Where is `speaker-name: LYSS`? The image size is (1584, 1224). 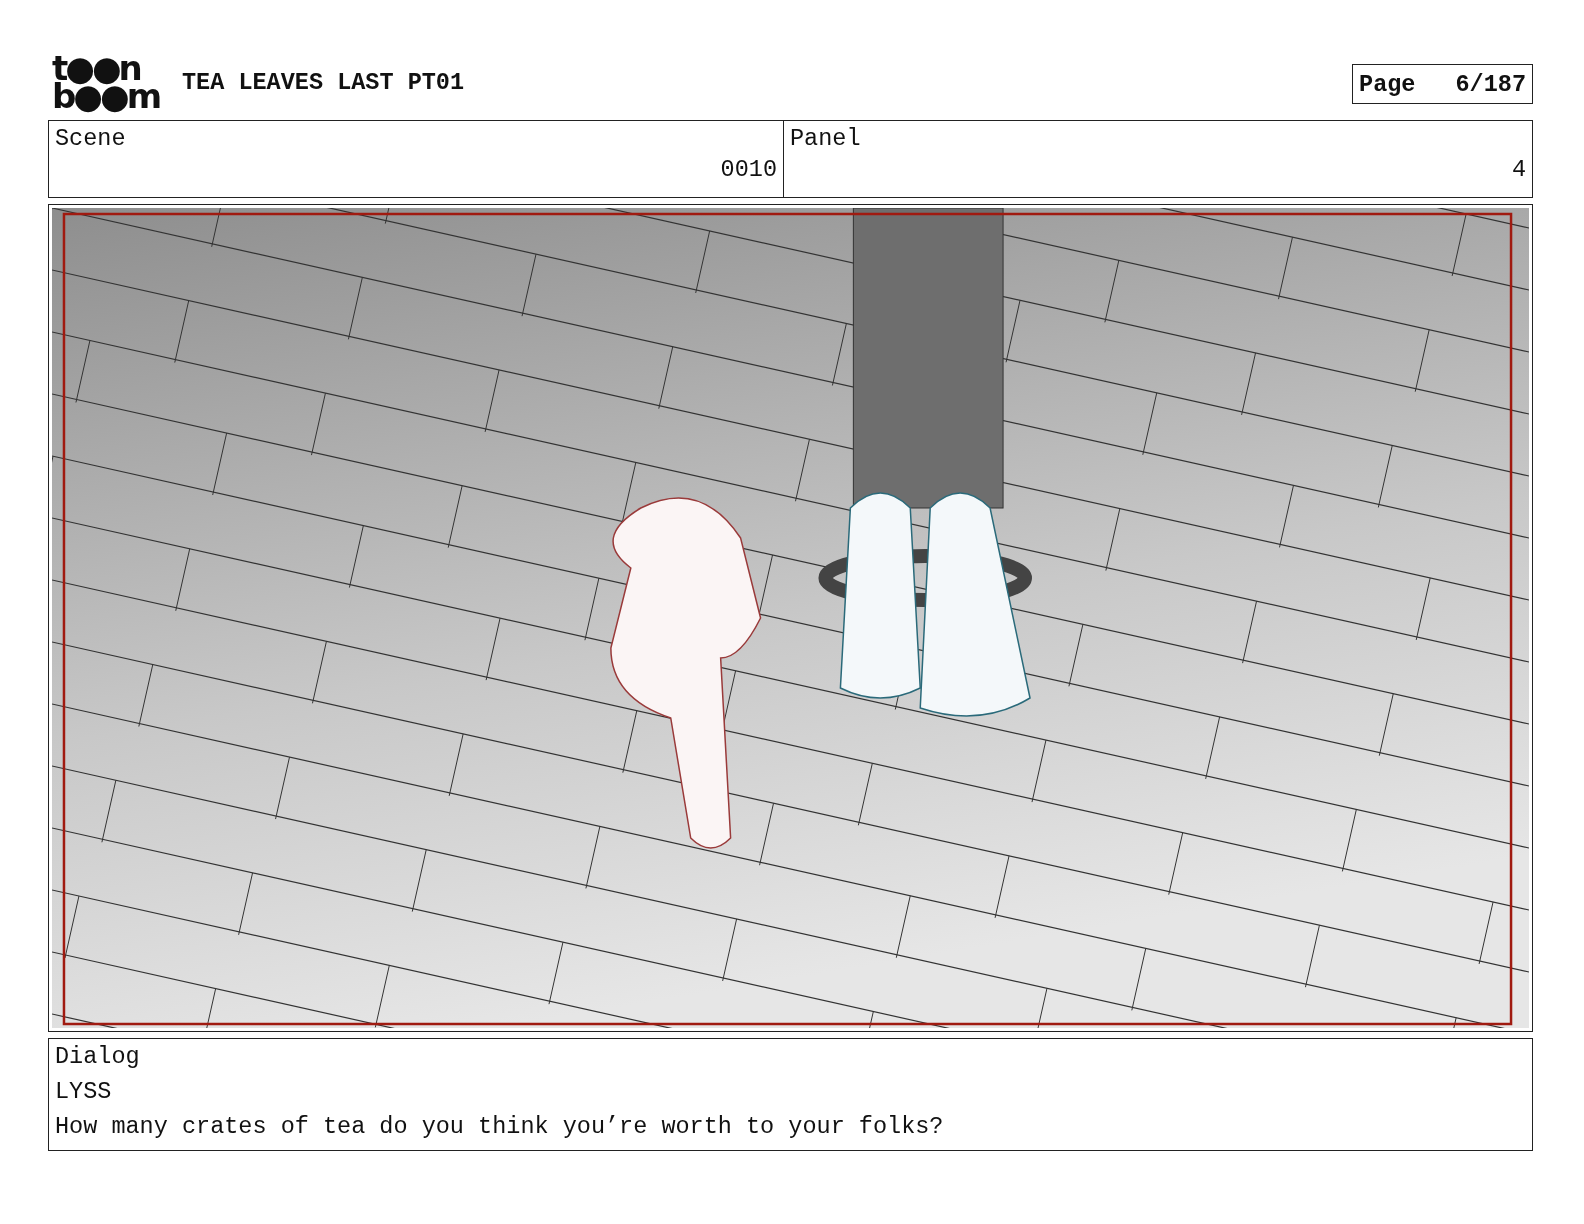 speaker-name: LYSS is located at coordinates (84, 1091).